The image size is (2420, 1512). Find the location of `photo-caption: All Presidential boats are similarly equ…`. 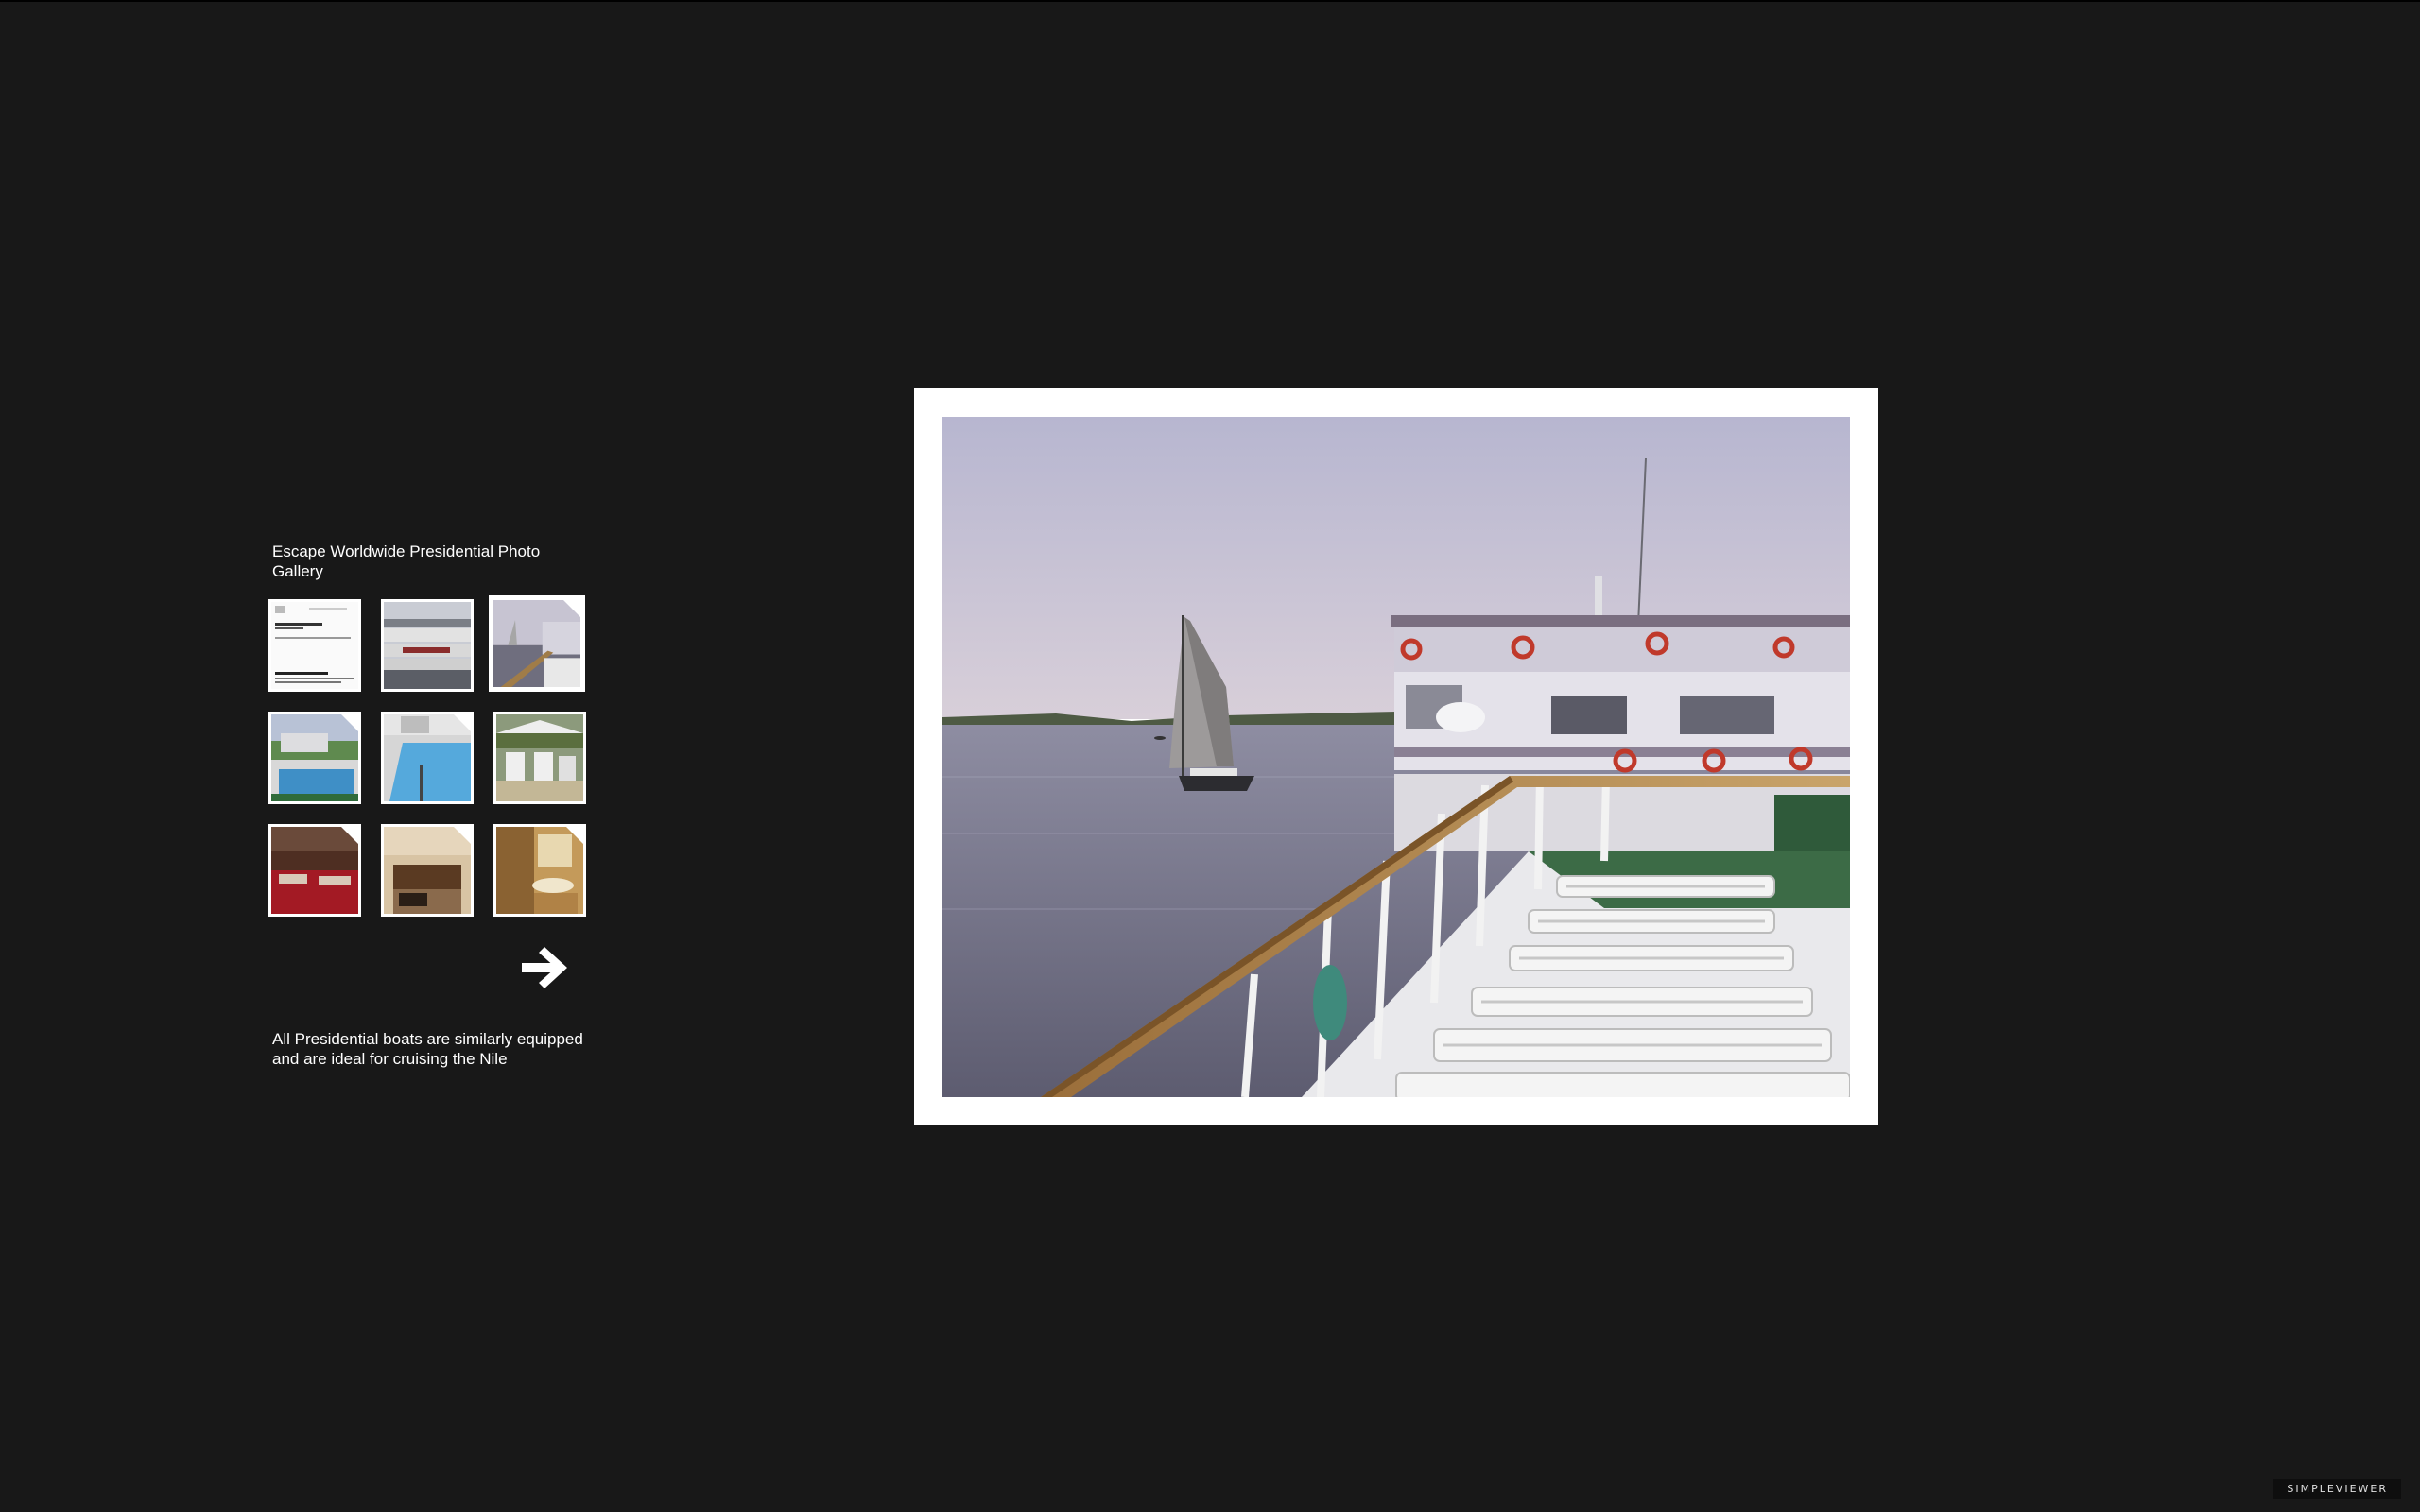

photo-caption: All Presidential boats are similarly equ… is located at coordinates (427, 1049).